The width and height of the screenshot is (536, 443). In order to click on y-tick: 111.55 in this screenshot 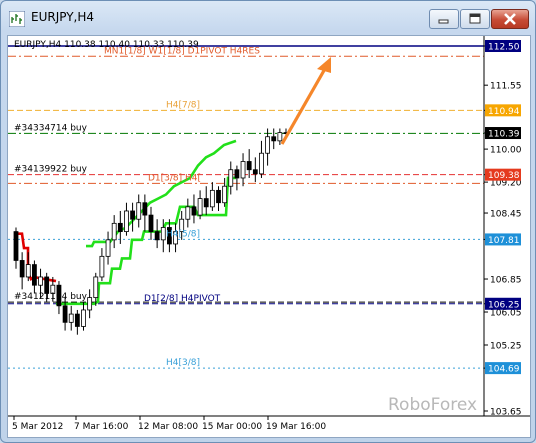, I will do `click(503, 87)`.